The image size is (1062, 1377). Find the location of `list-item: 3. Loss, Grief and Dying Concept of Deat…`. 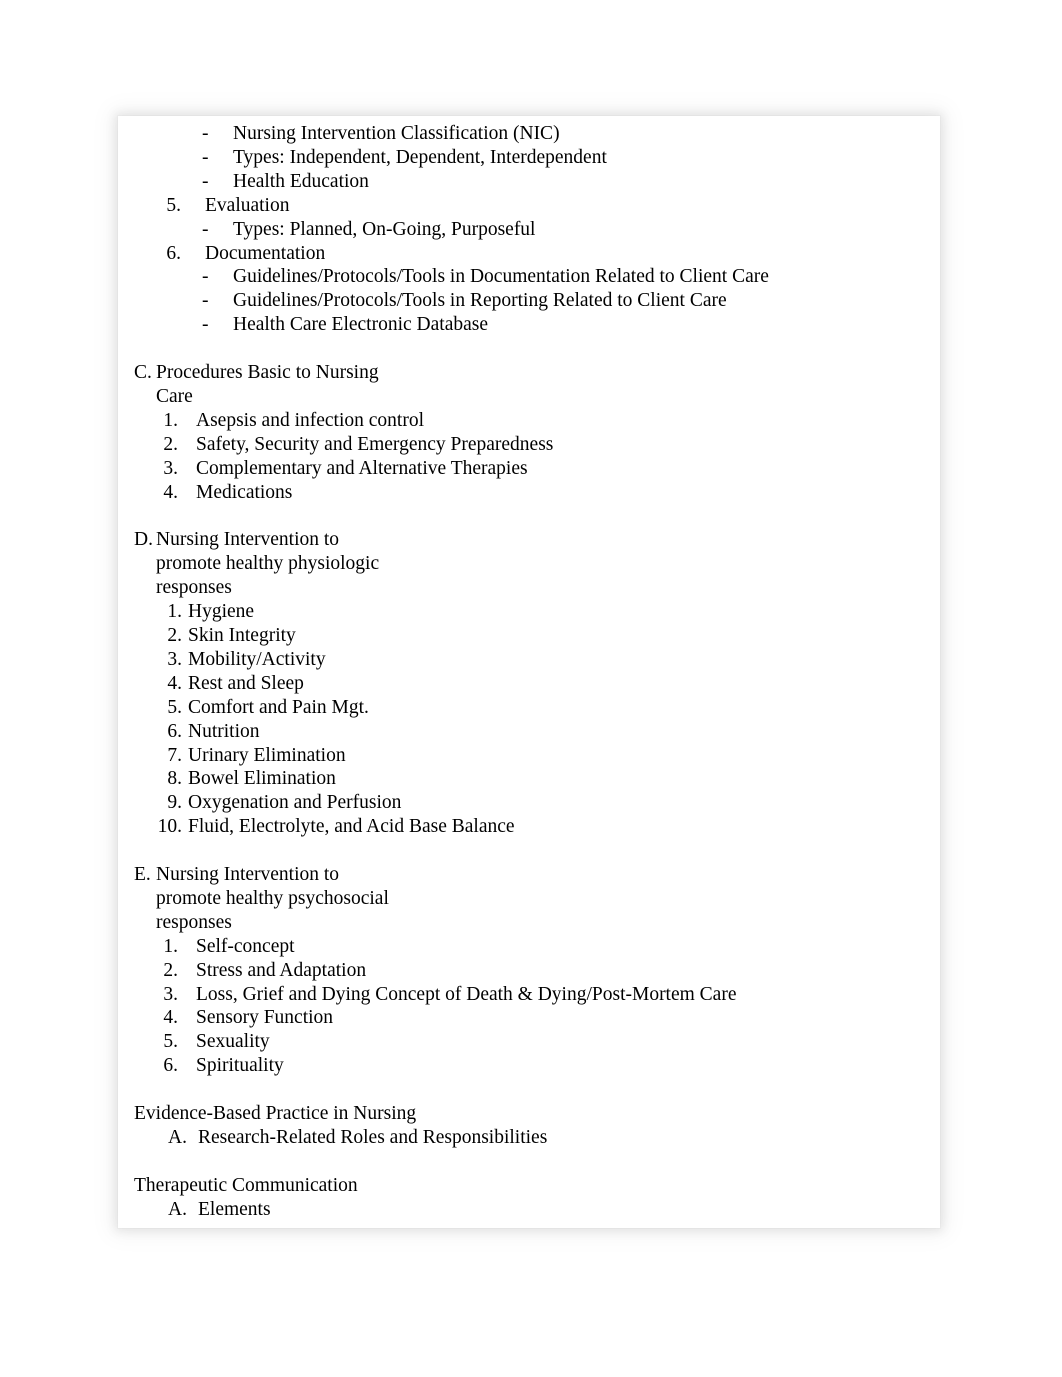

list-item: 3. Loss, Grief and Dying Concept of Deat… is located at coordinates (529, 995).